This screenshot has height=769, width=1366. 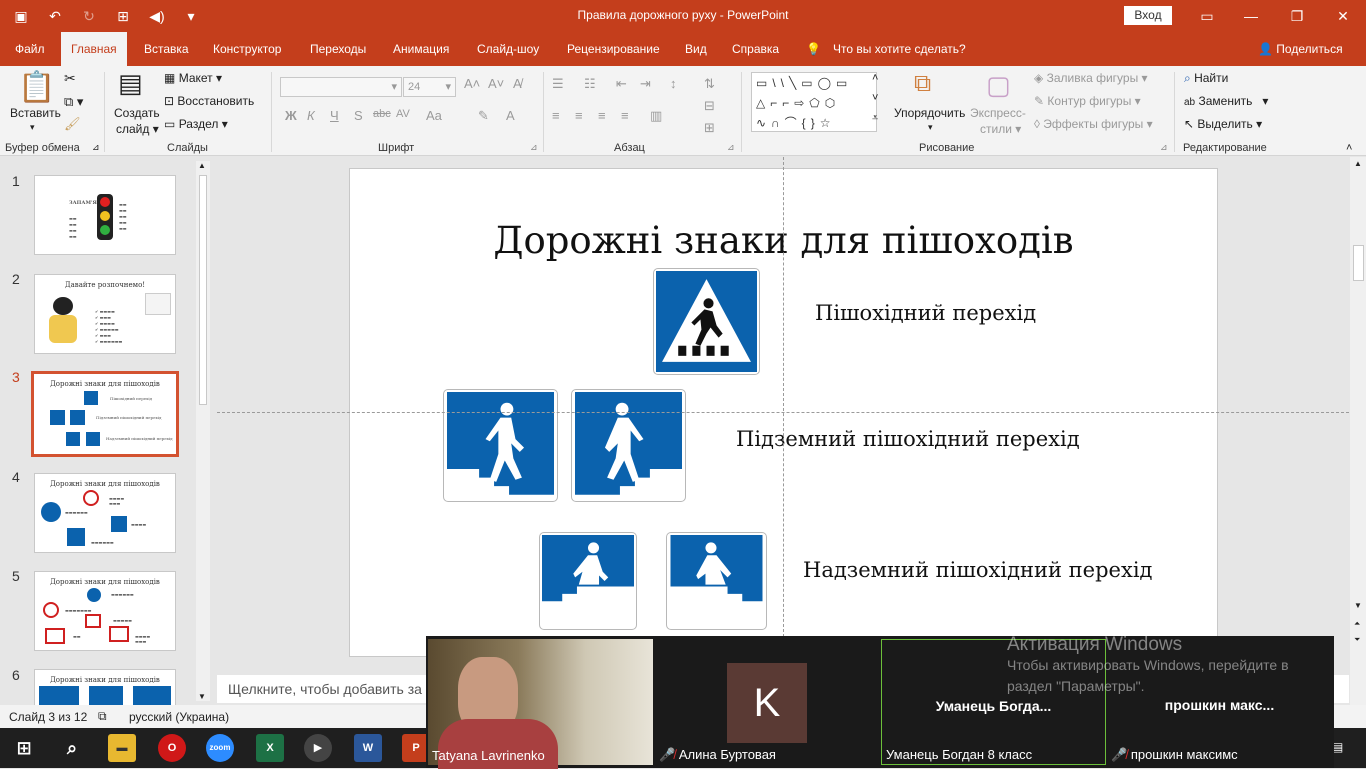 What do you see at coordinates (483, 116) in the screenshot?
I see `highlight-icon: ✎` at bounding box center [483, 116].